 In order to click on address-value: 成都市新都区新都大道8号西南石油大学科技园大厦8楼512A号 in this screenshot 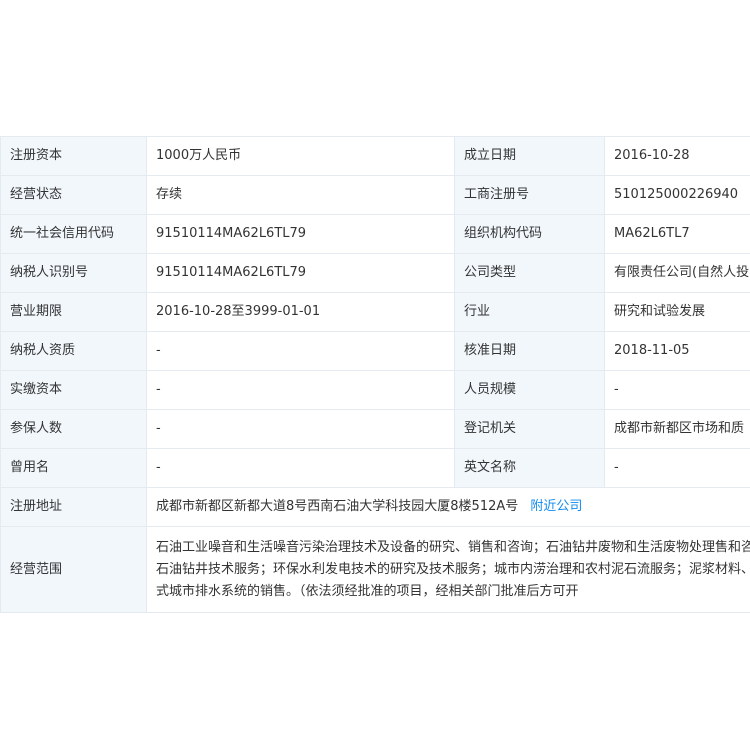, I will do `click(337, 506)`.